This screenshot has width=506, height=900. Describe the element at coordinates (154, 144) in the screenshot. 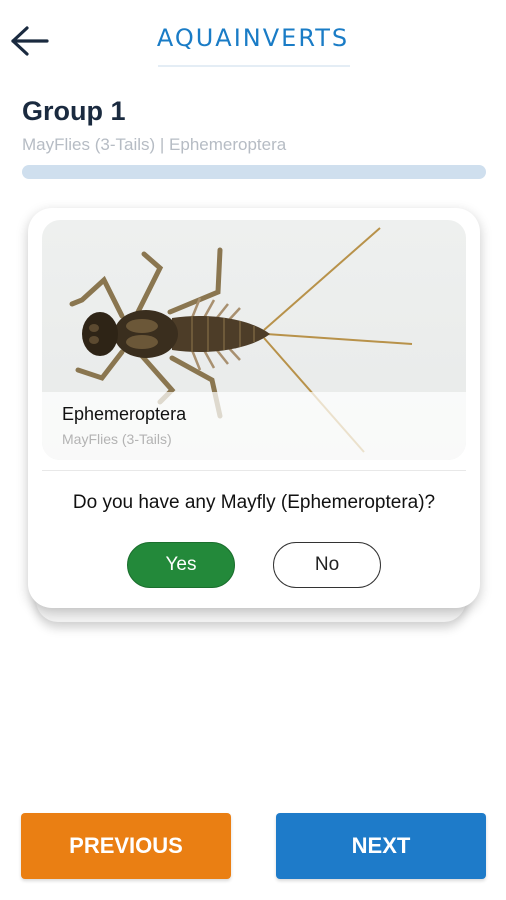

I see `group-subtitle: MayFlies (3-Tails) | Ephemeroptera` at that location.